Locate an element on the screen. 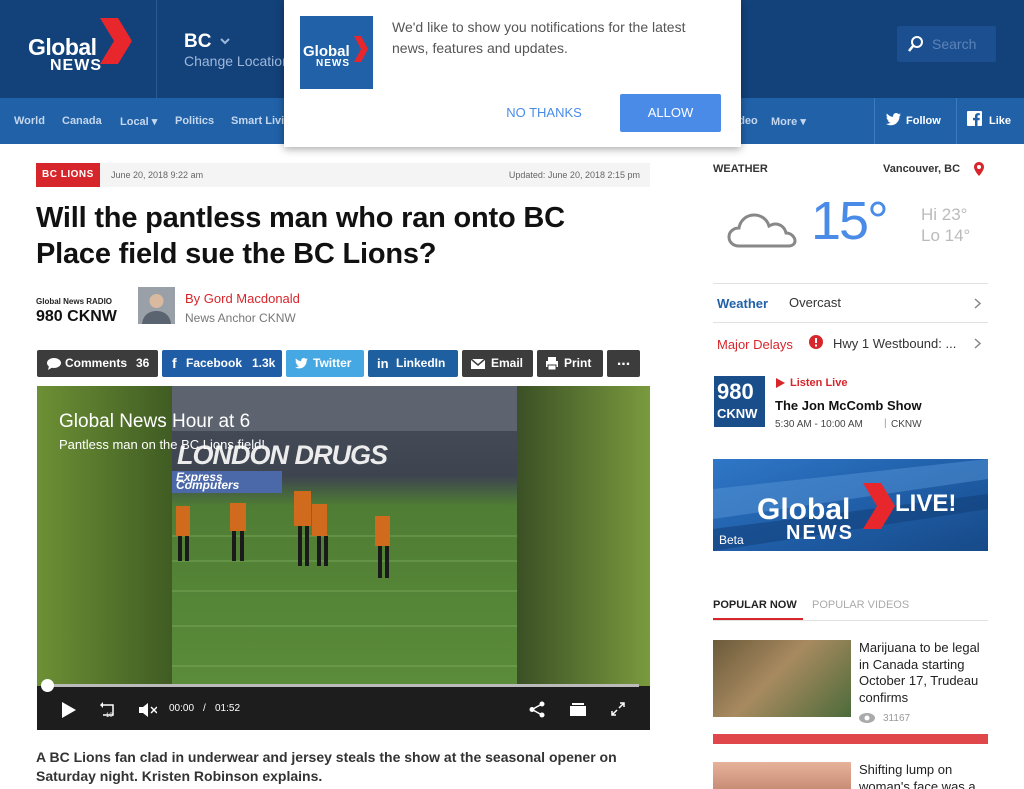 The height and width of the screenshot is (789, 1024). nav-item-more: More ▾ is located at coordinates (788, 121).